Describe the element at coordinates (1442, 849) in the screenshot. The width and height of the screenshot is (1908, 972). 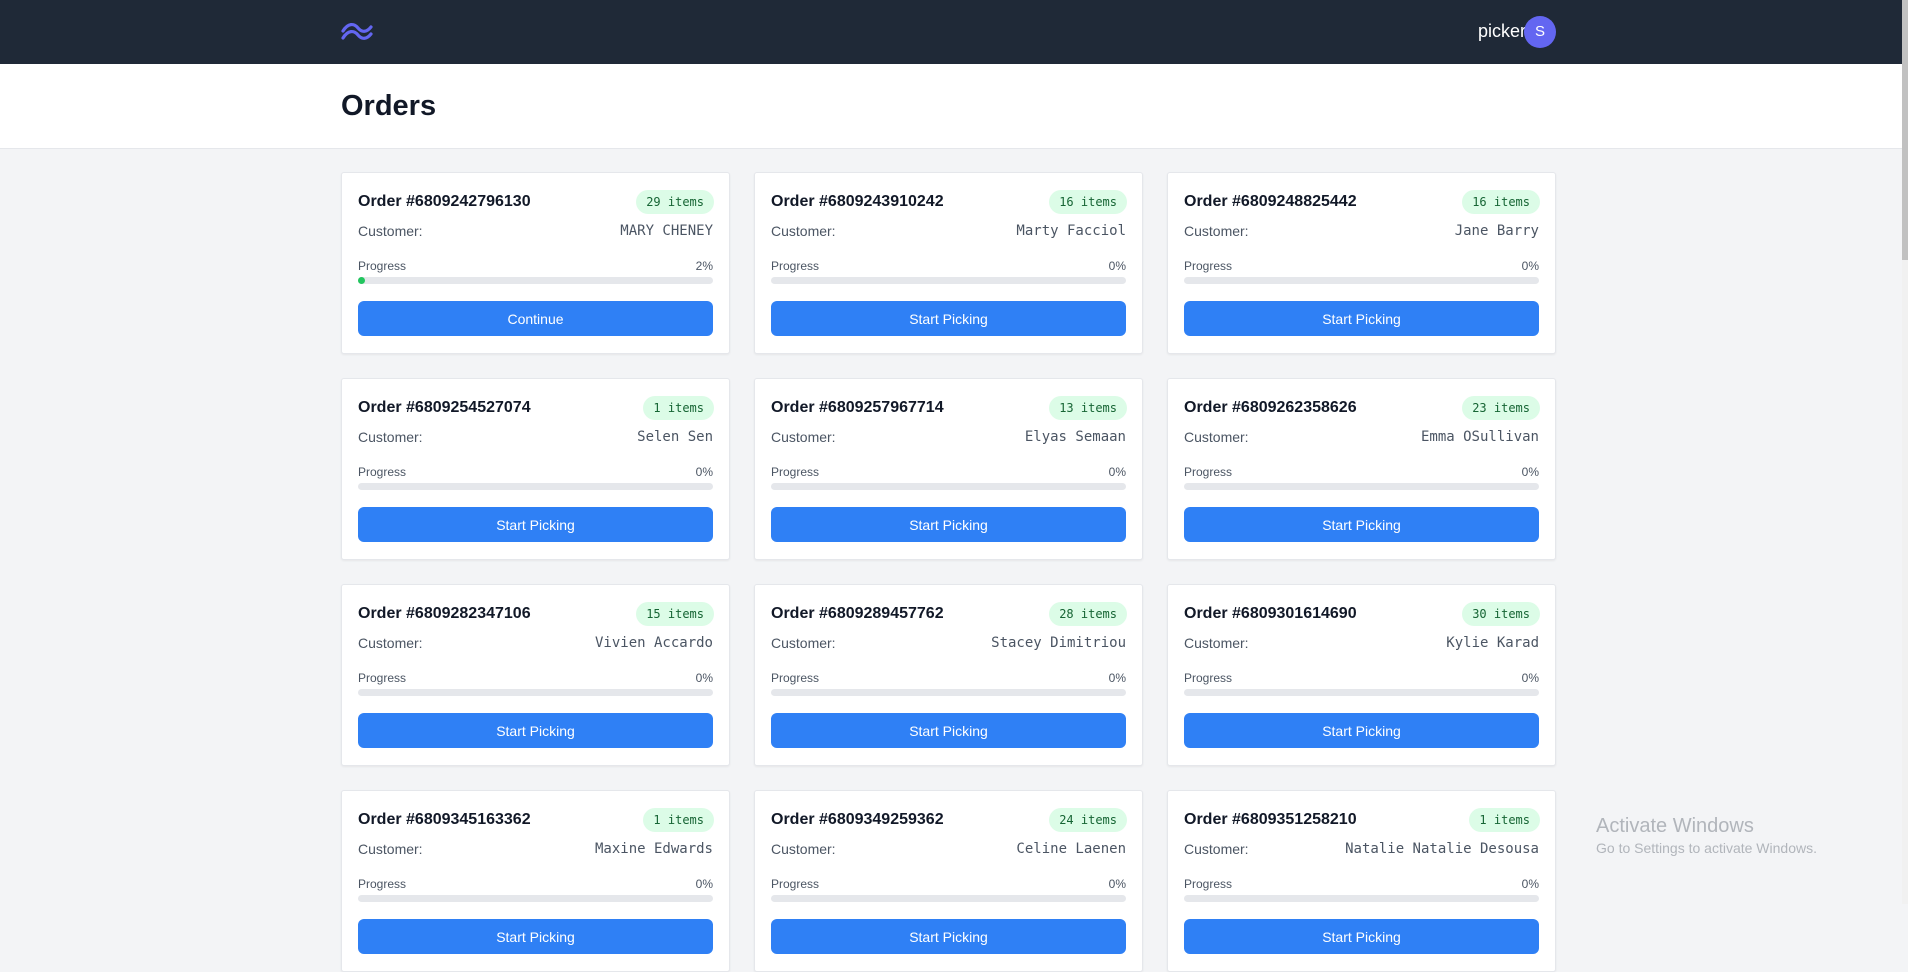
I see `customer-name: Natalie Natalie Desousa` at that location.